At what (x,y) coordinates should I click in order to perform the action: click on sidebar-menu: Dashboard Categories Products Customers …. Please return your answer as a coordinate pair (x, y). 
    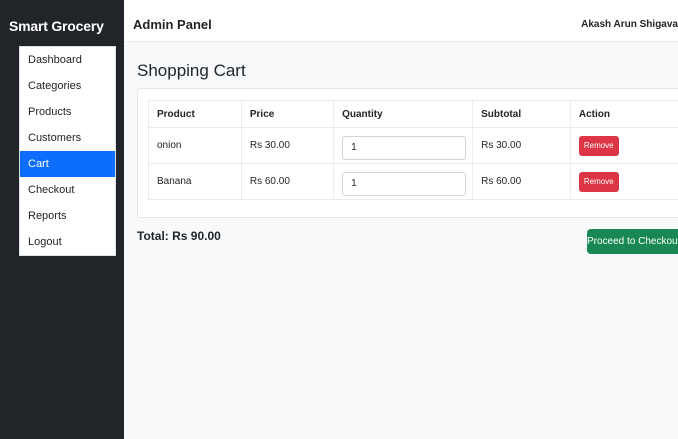
    Looking at the image, I should click on (67, 151).